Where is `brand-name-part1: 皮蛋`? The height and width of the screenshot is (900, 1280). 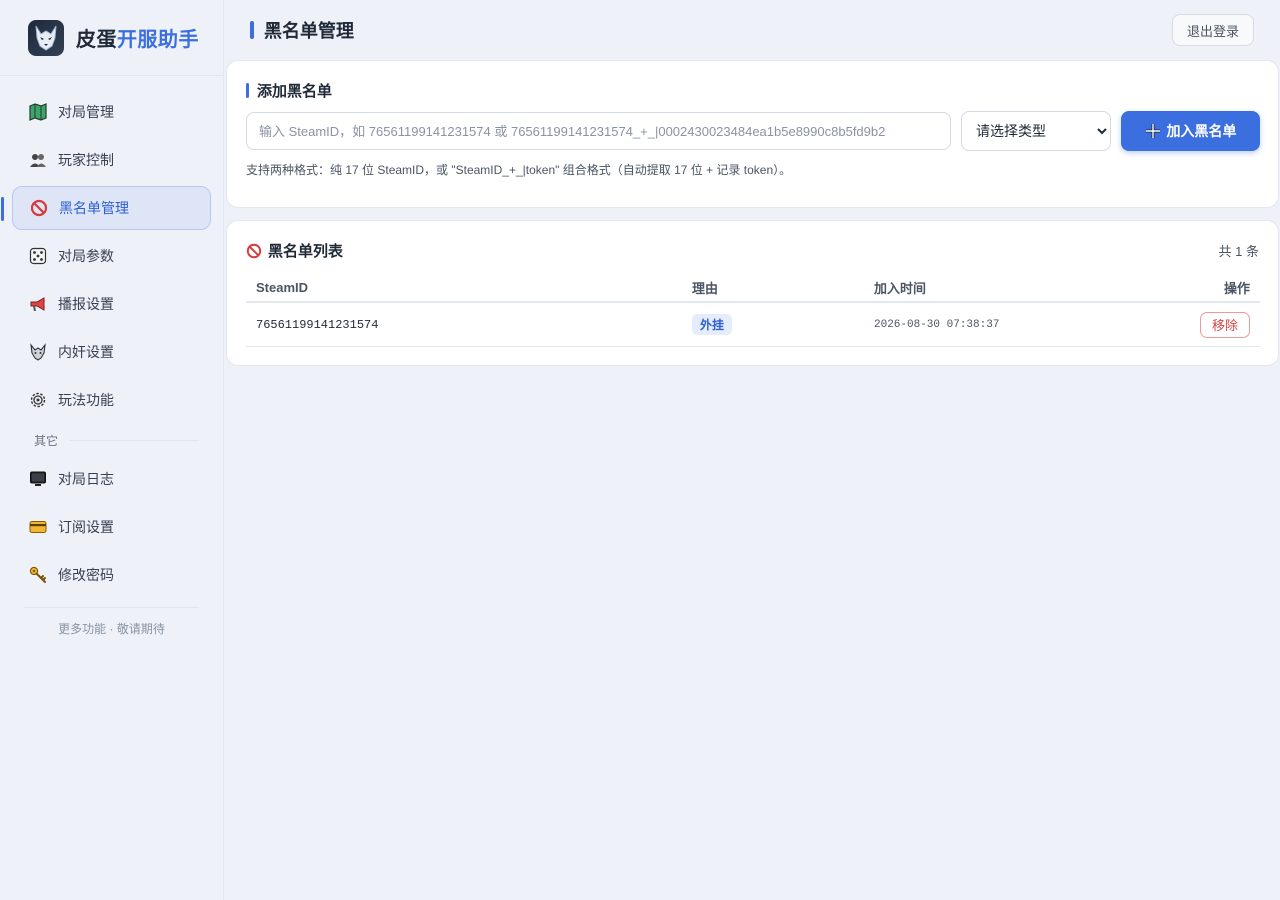 brand-name-part1: 皮蛋 is located at coordinates (96, 40).